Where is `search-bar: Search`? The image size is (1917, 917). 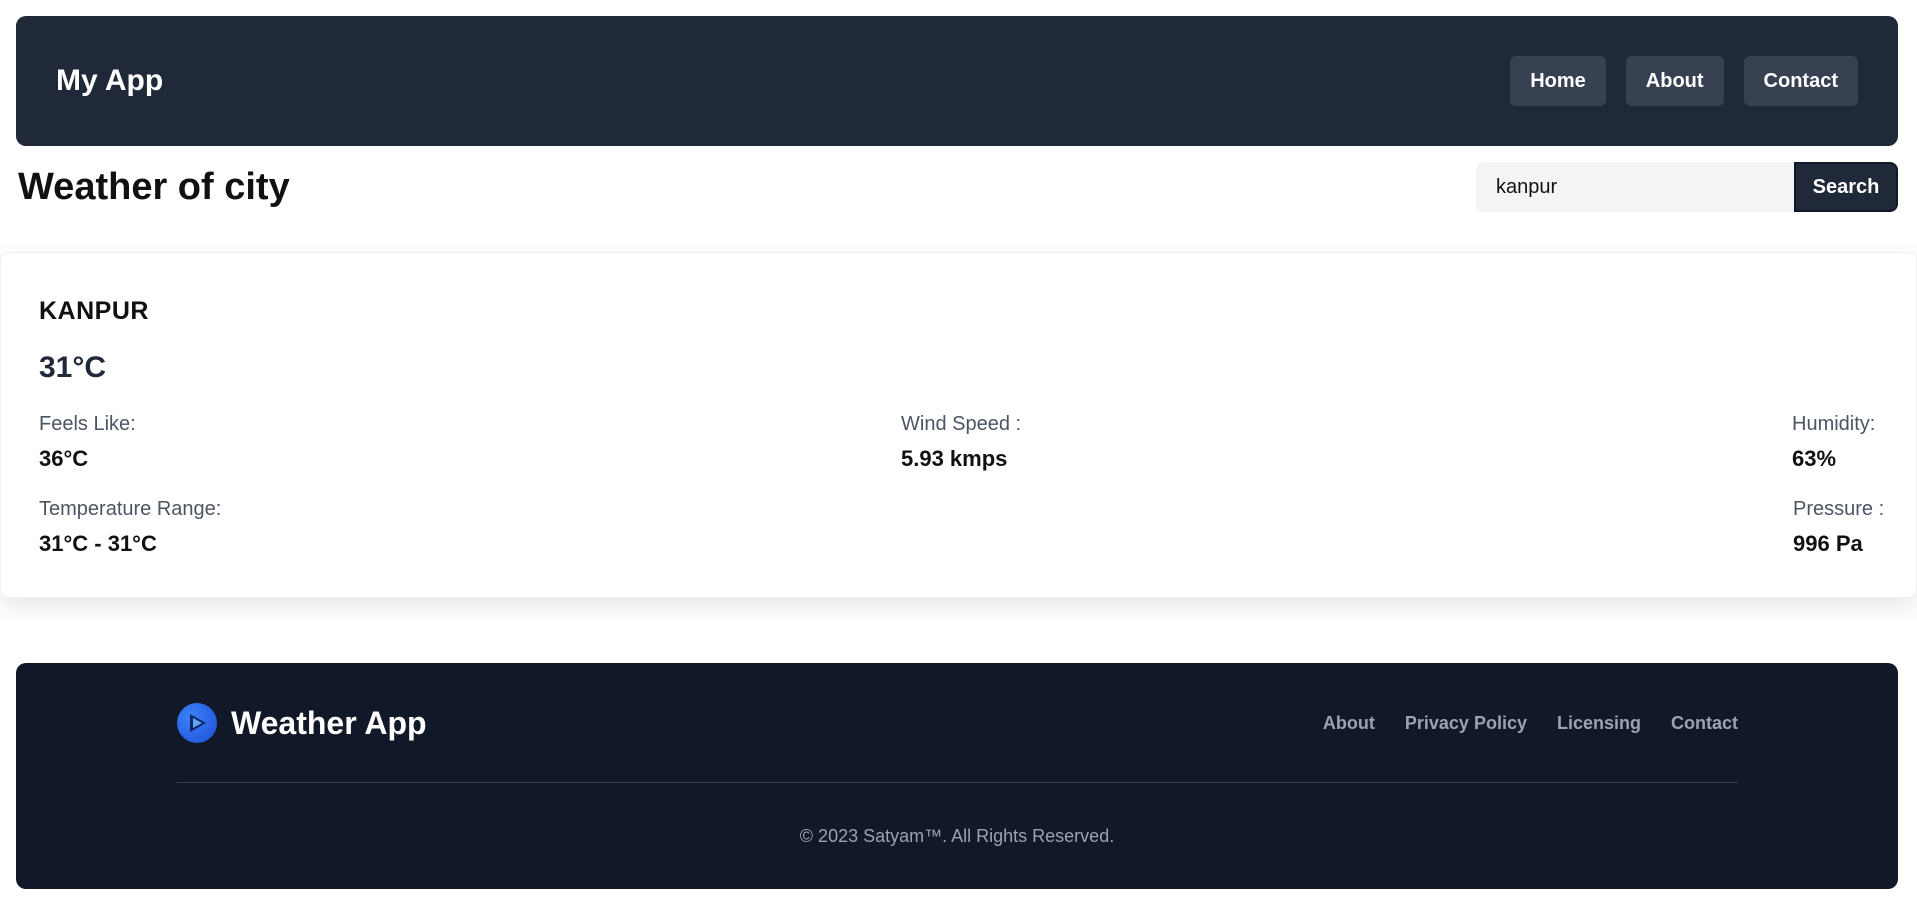 search-bar: Search is located at coordinates (1687, 187).